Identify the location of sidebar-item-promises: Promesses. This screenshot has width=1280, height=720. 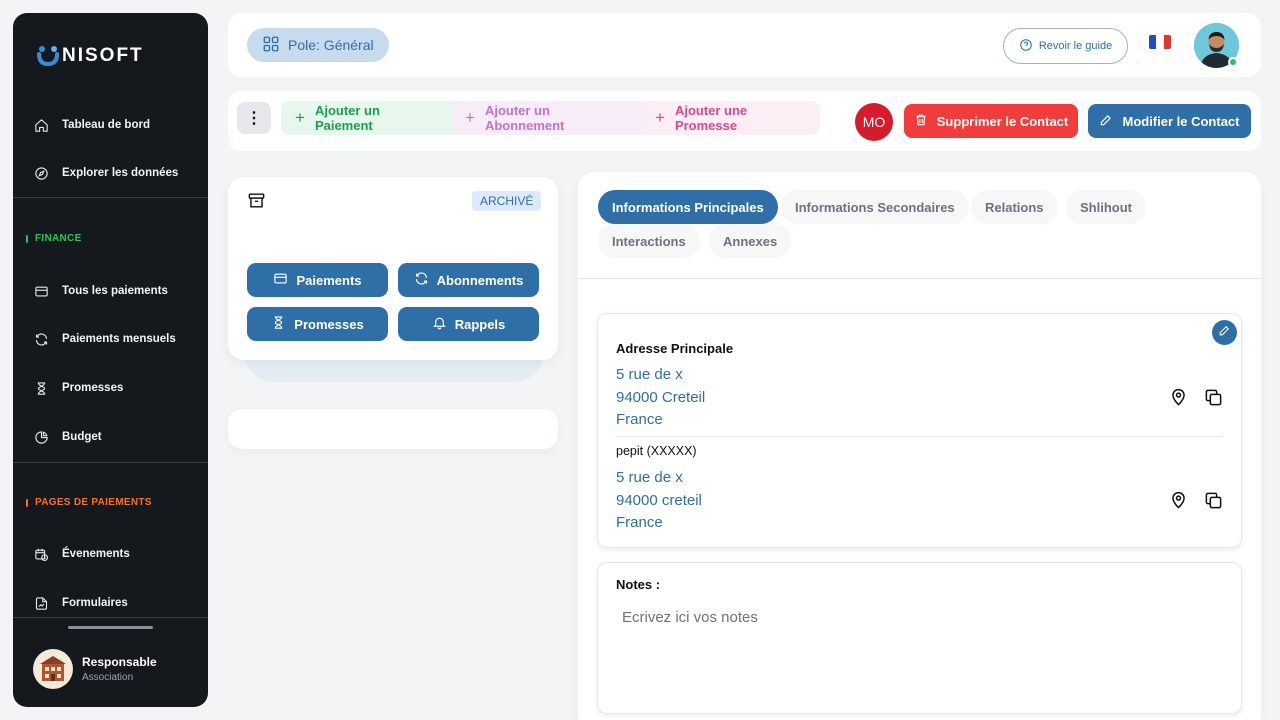
(78, 388).